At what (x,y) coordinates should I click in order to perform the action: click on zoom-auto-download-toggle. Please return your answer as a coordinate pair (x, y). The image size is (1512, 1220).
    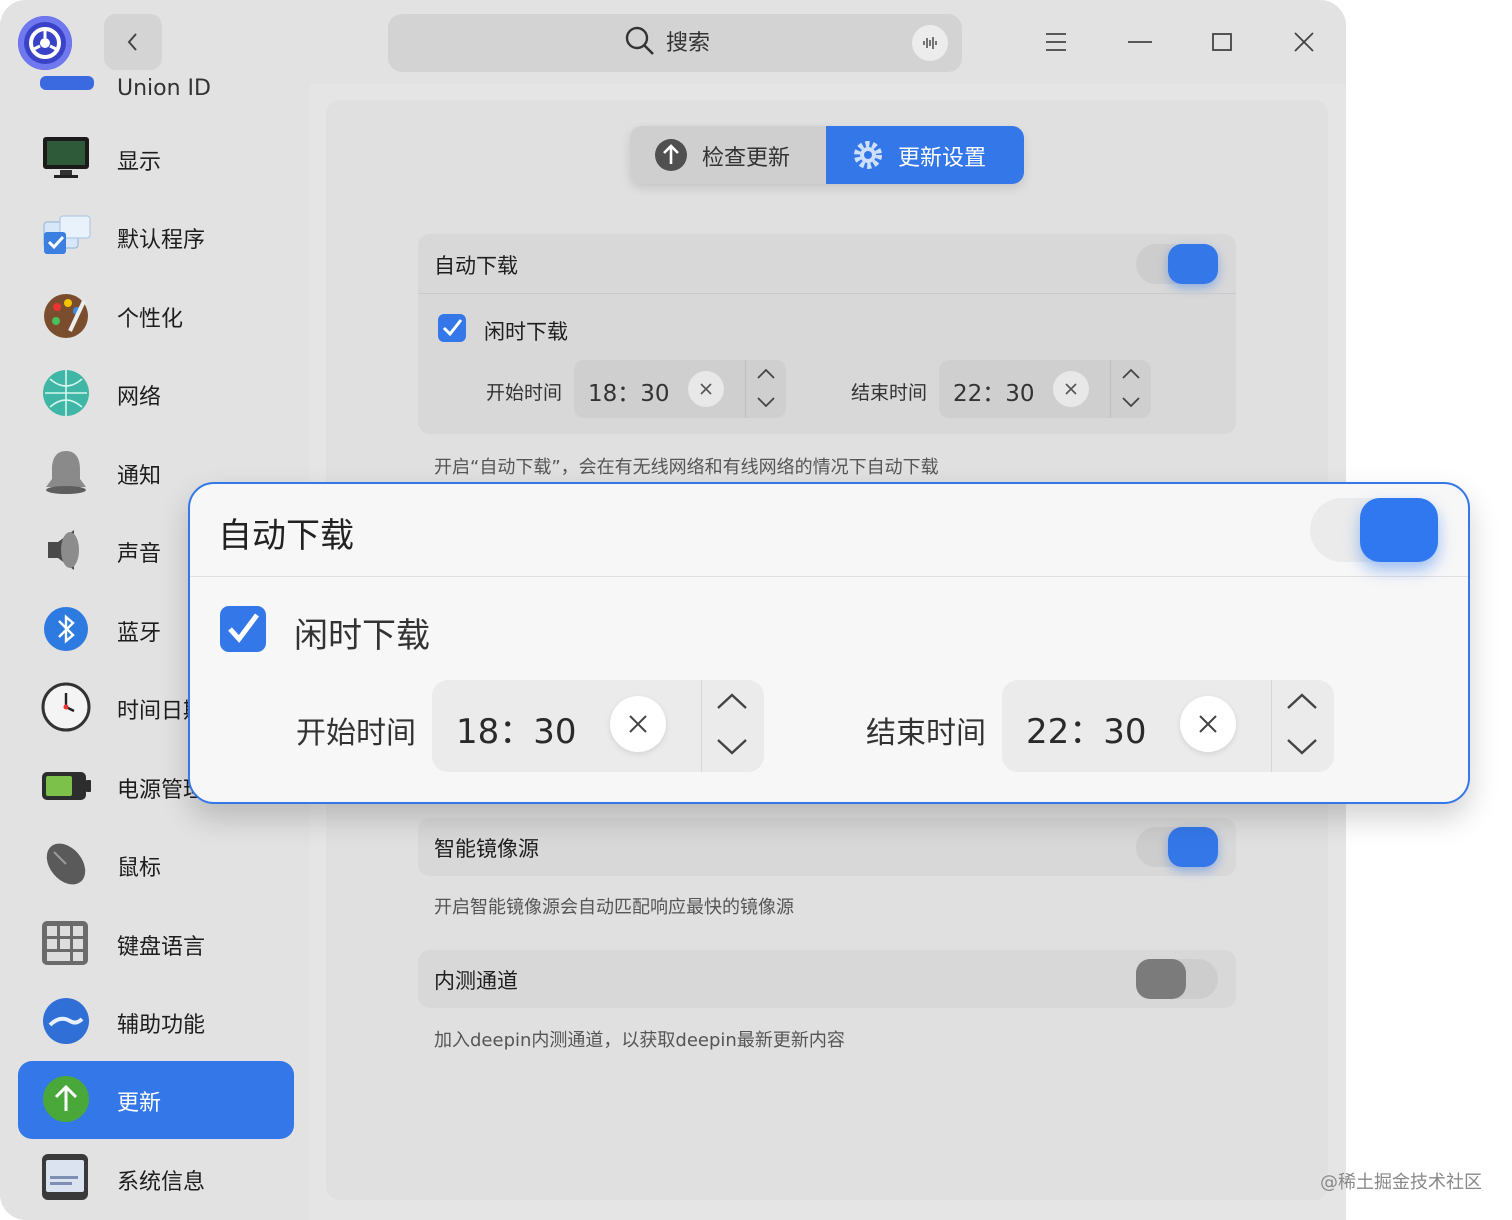
    Looking at the image, I should click on (1374, 530).